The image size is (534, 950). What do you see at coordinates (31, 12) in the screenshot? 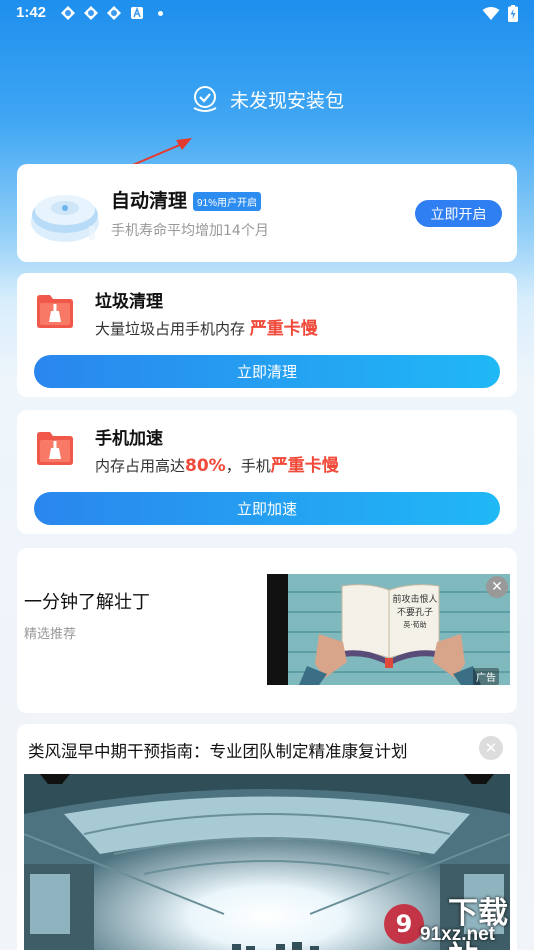
I see `status-time: 1:42` at bounding box center [31, 12].